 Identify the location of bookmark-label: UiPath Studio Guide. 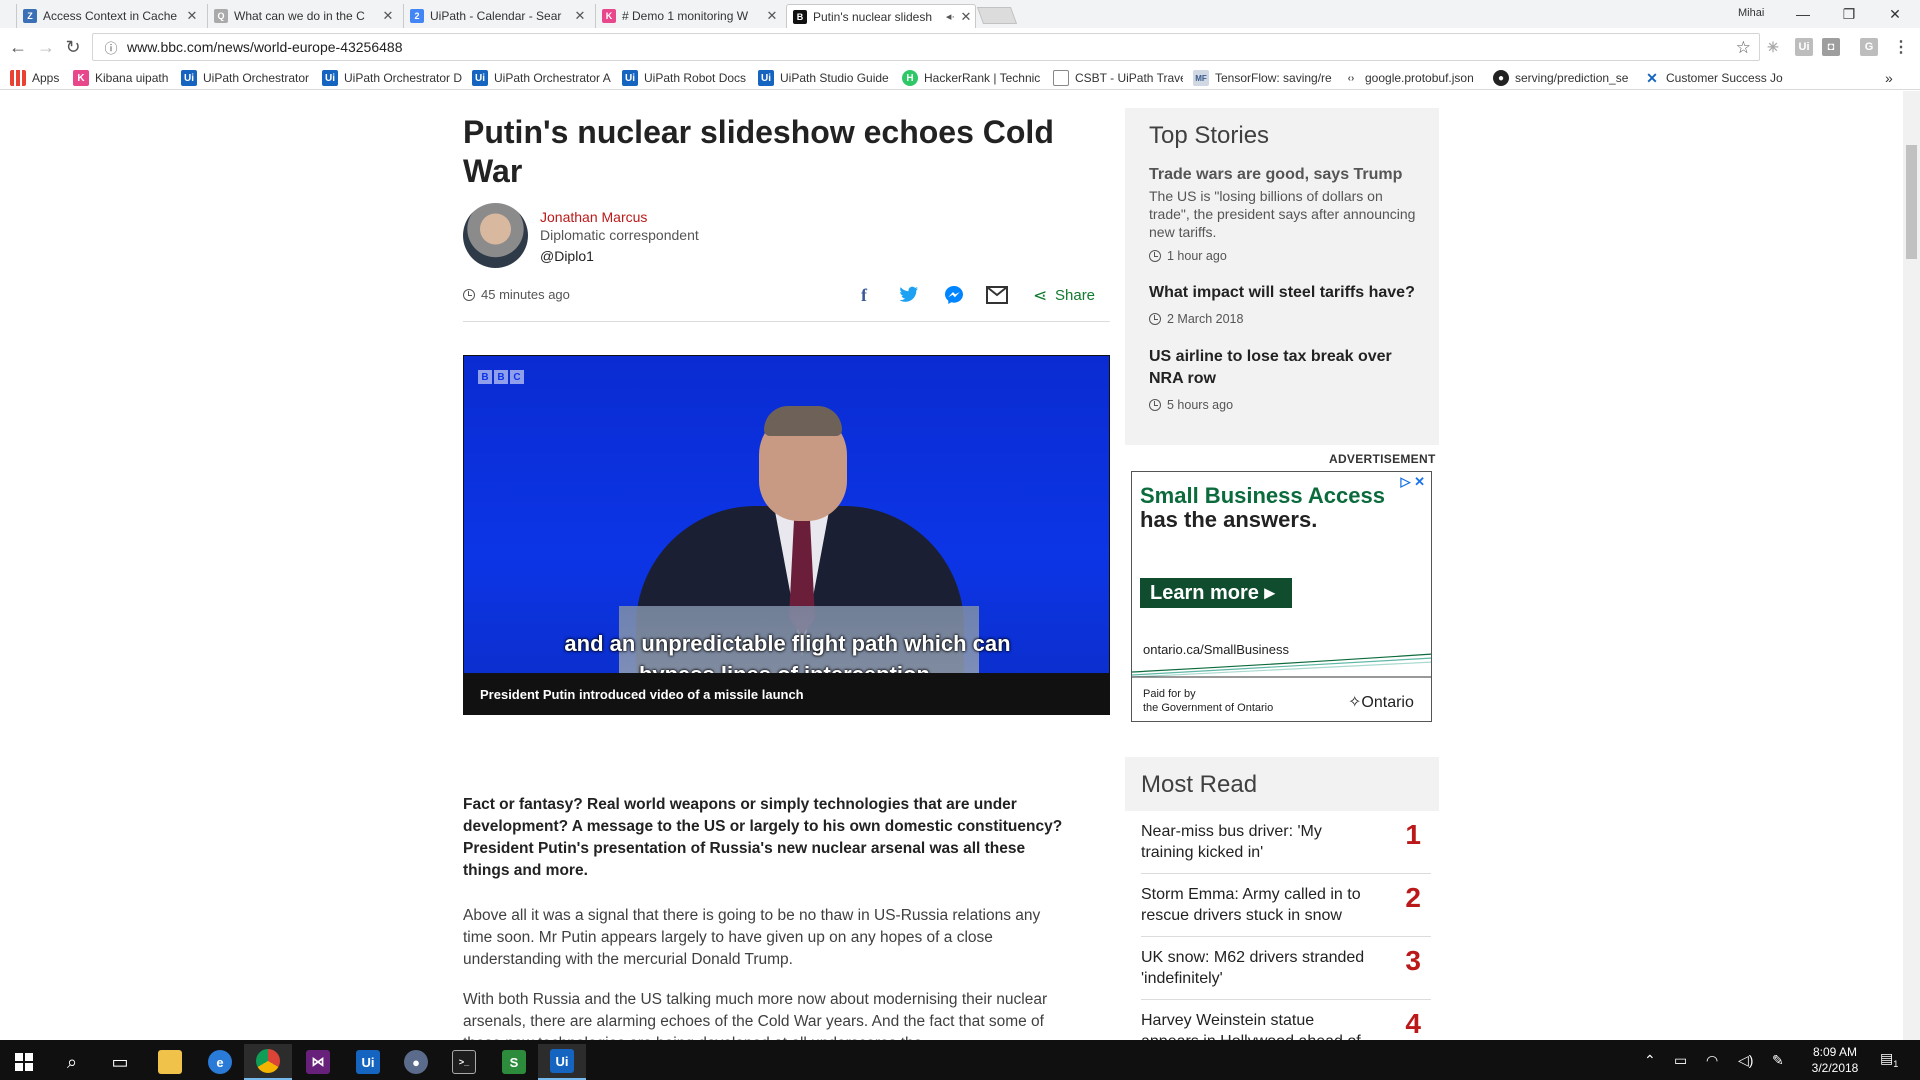
(834, 78).